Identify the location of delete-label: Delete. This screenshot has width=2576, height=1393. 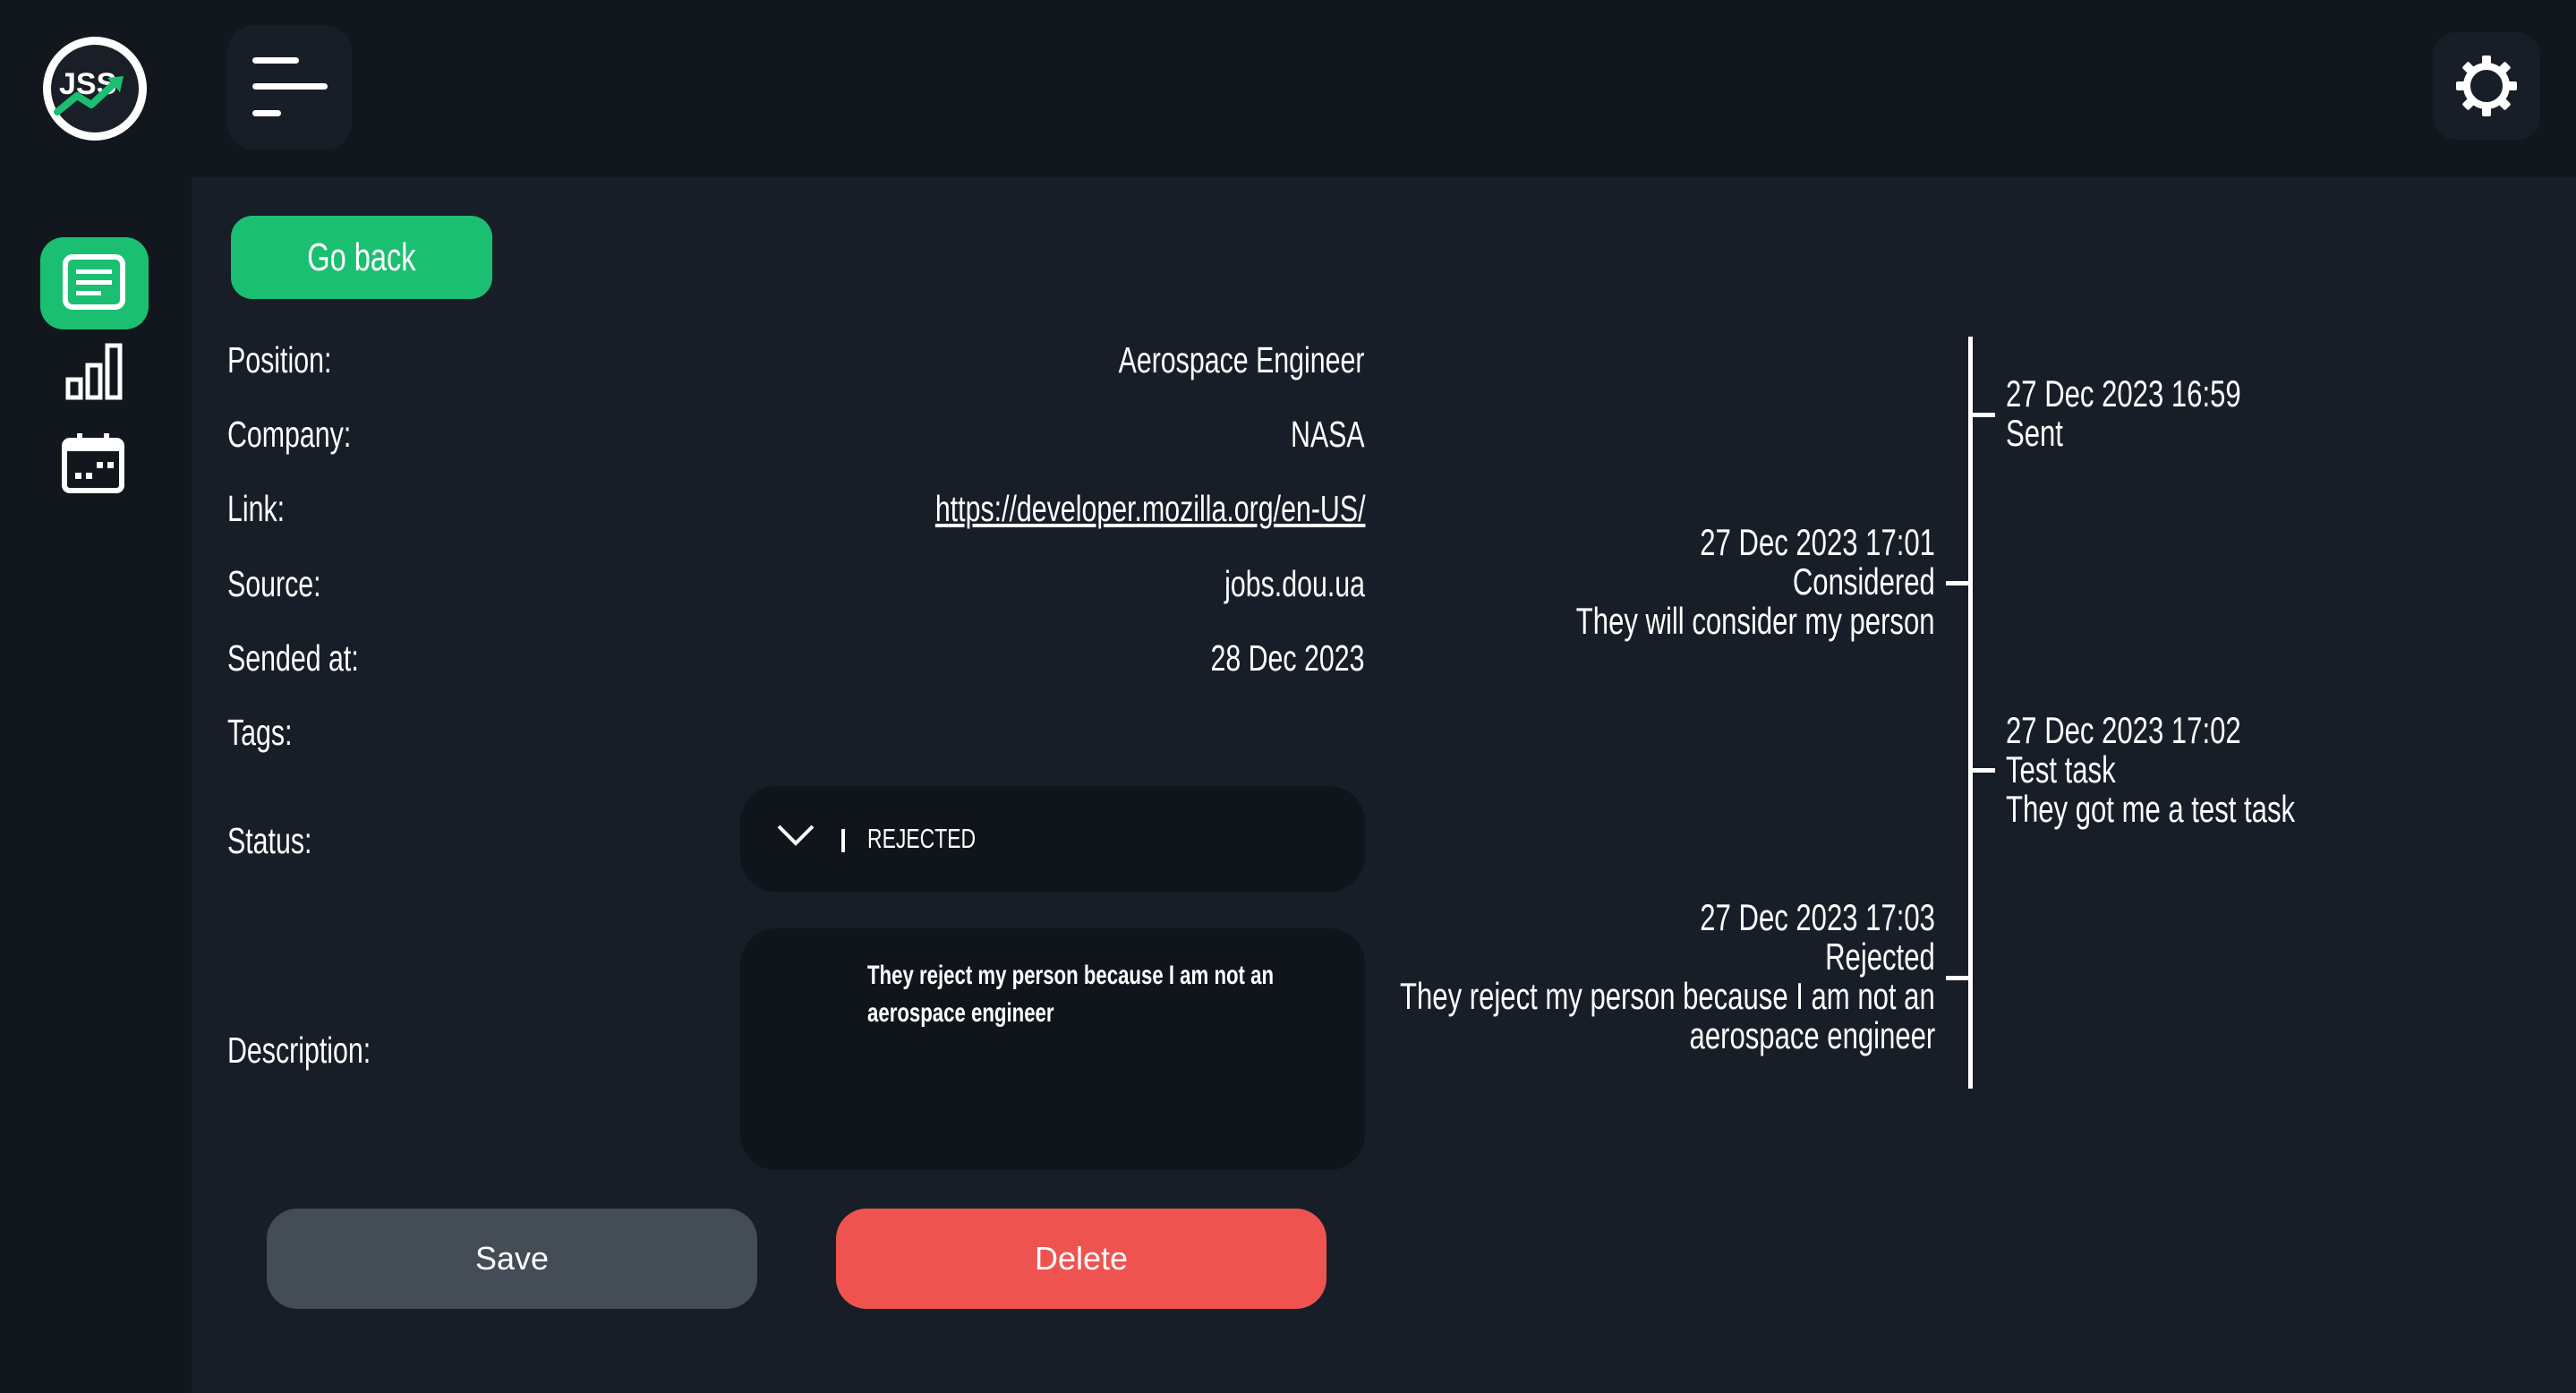
(1081, 1259).